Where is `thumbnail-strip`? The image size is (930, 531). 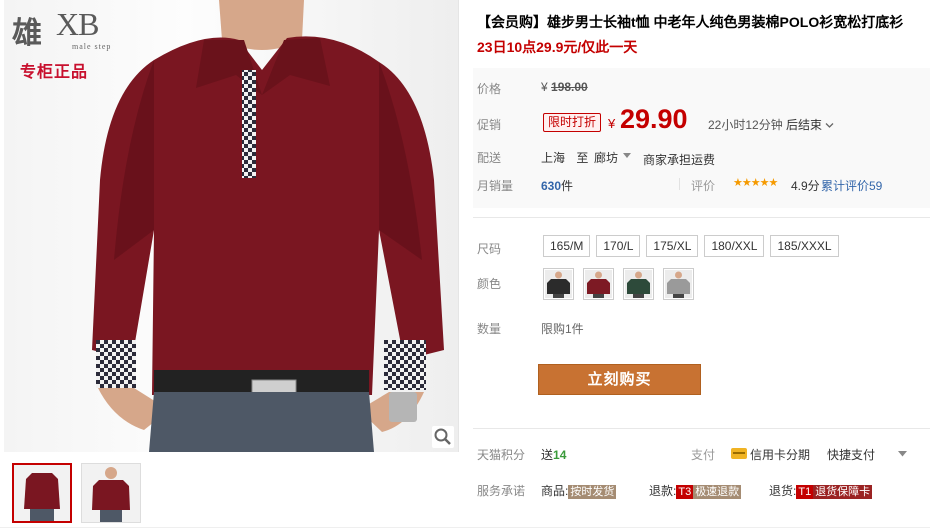
thumbnail-strip is located at coordinates (76, 493).